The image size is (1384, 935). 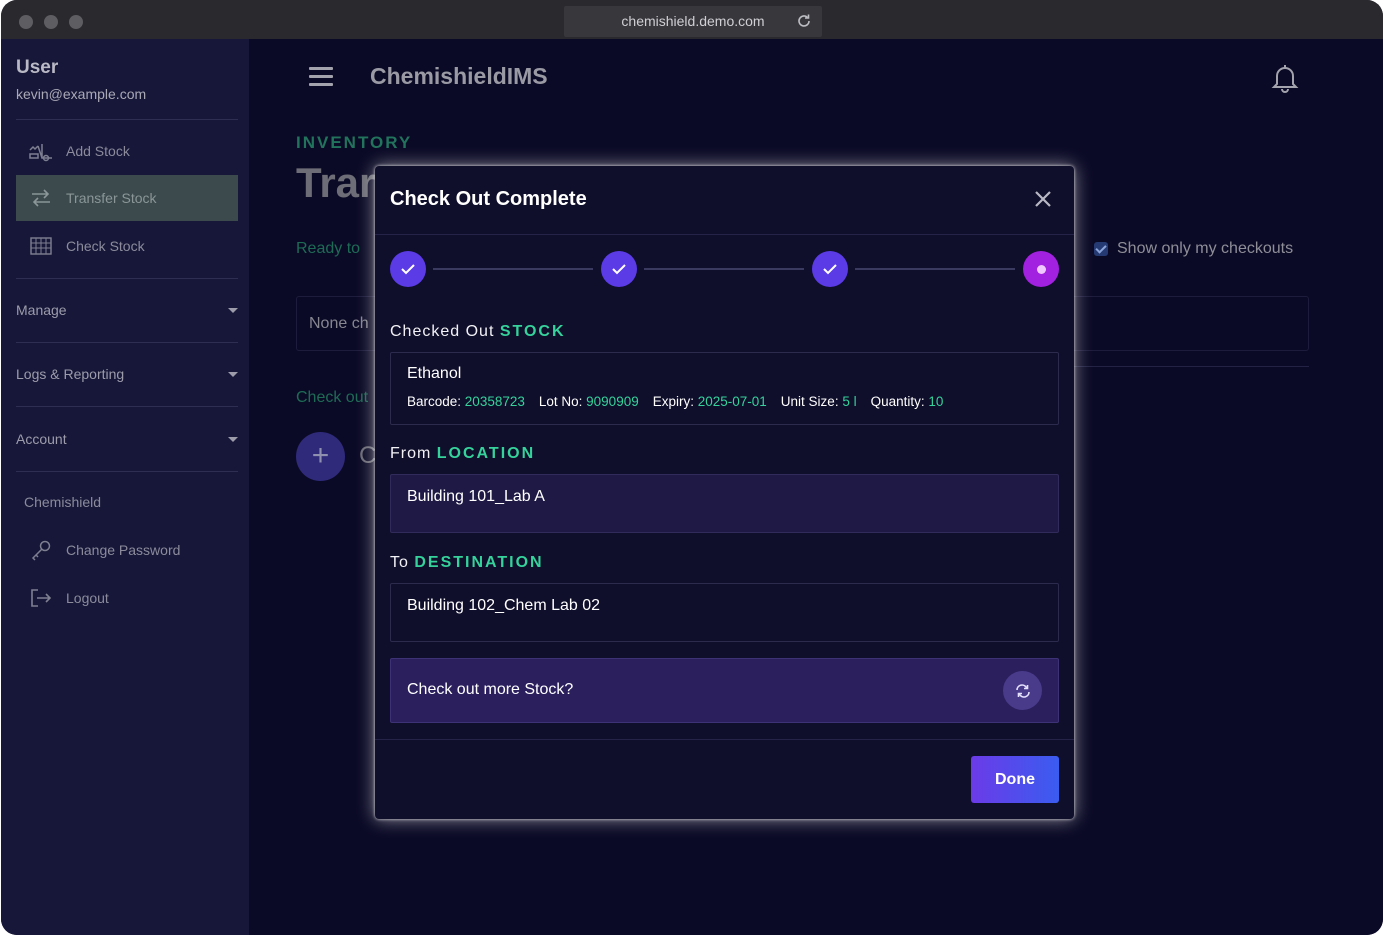 What do you see at coordinates (1043, 199) in the screenshot?
I see `close-icon` at bounding box center [1043, 199].